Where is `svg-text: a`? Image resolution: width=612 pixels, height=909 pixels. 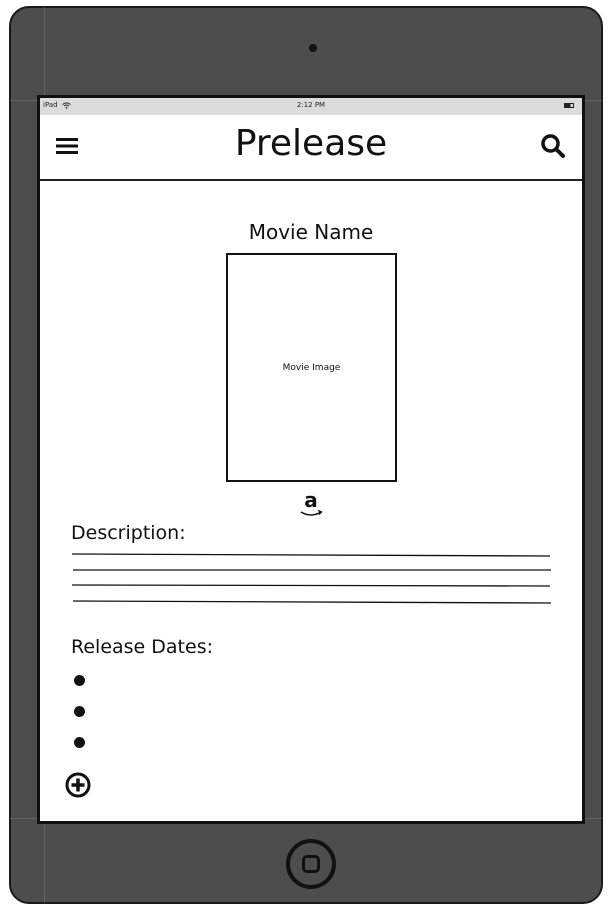
svg-text: a is located at coordinates (311, 500).